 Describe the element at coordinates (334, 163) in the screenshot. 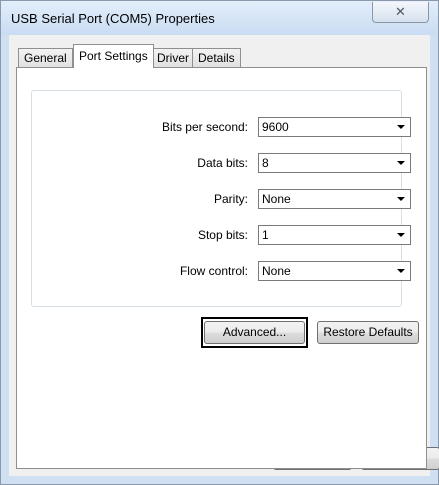

I see `data-bits-select: 8` at that location.